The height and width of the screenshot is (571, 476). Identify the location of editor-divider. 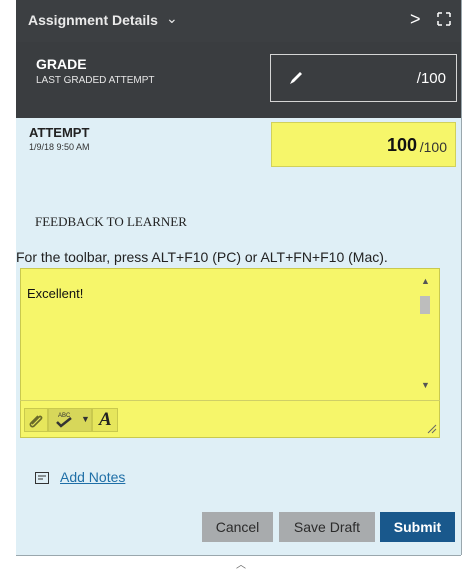
(230, 400).